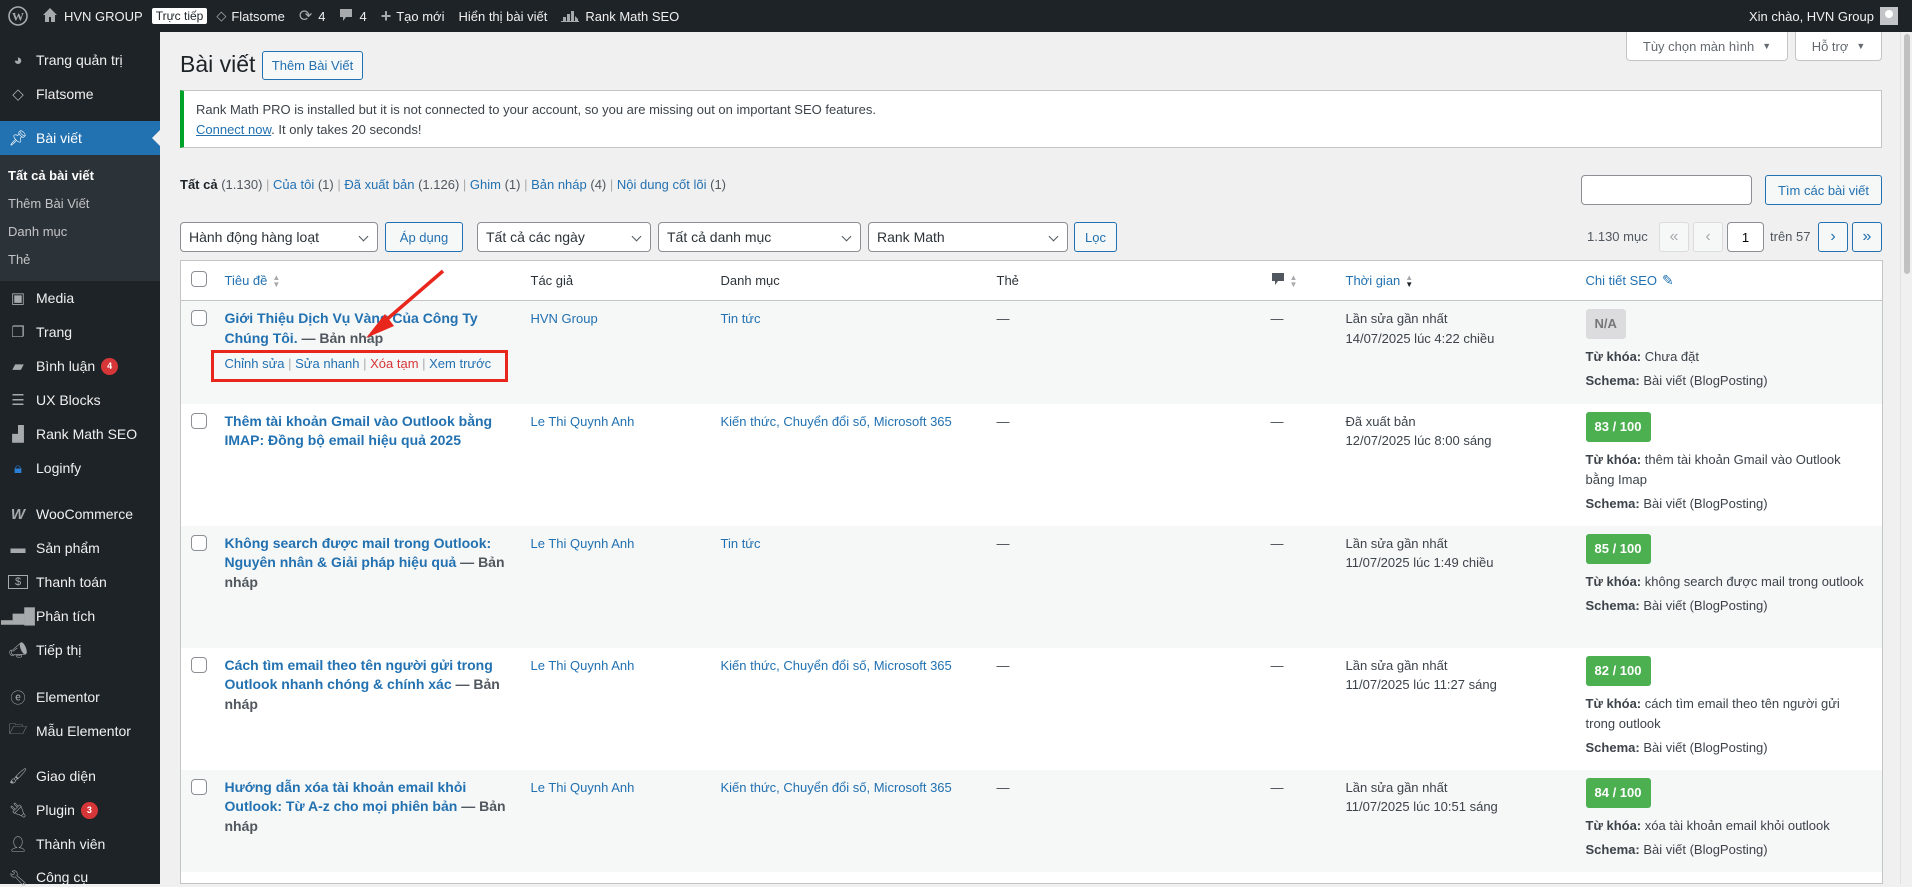 This screenshot has height=887, width=1912. What do you see at coordinates (1123, 820) in the screenshot?
I see `tags-cell: —` at bounding box center [1123, 820].